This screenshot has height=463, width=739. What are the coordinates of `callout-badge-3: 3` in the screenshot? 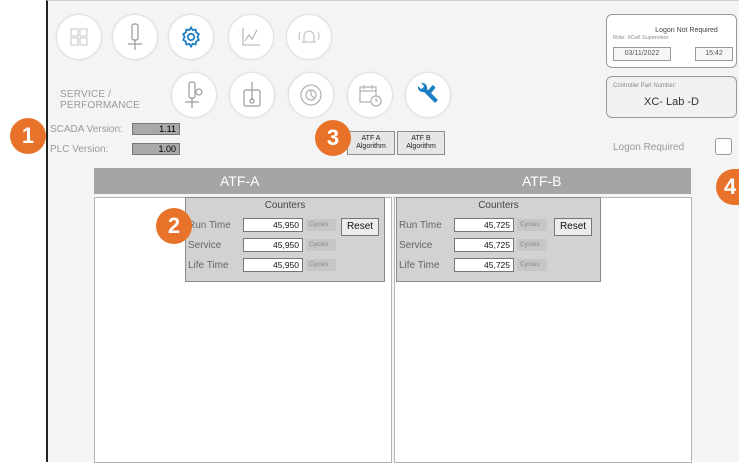 It's located at (333, 138).